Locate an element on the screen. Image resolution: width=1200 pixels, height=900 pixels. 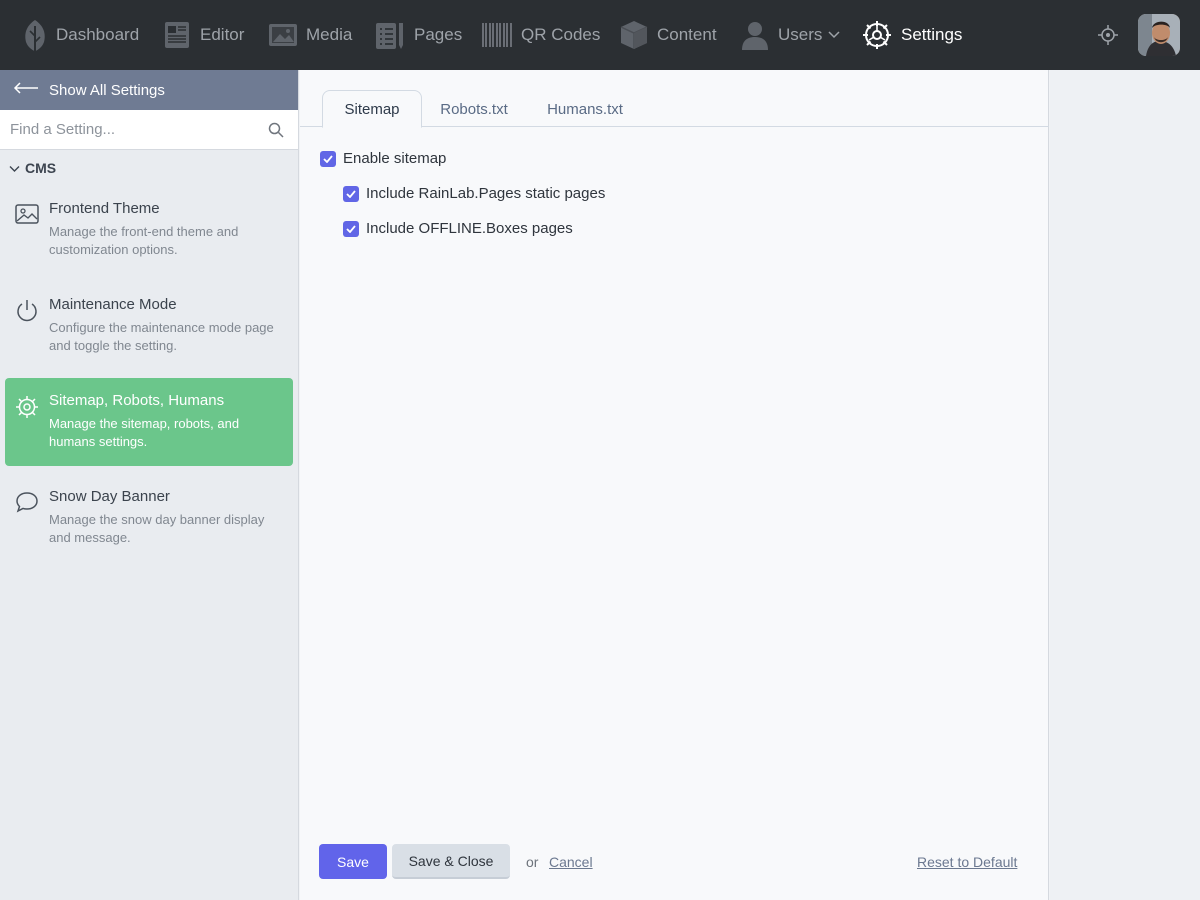
nav-dashboard: Dashboard is located at coordinates (80, 35).